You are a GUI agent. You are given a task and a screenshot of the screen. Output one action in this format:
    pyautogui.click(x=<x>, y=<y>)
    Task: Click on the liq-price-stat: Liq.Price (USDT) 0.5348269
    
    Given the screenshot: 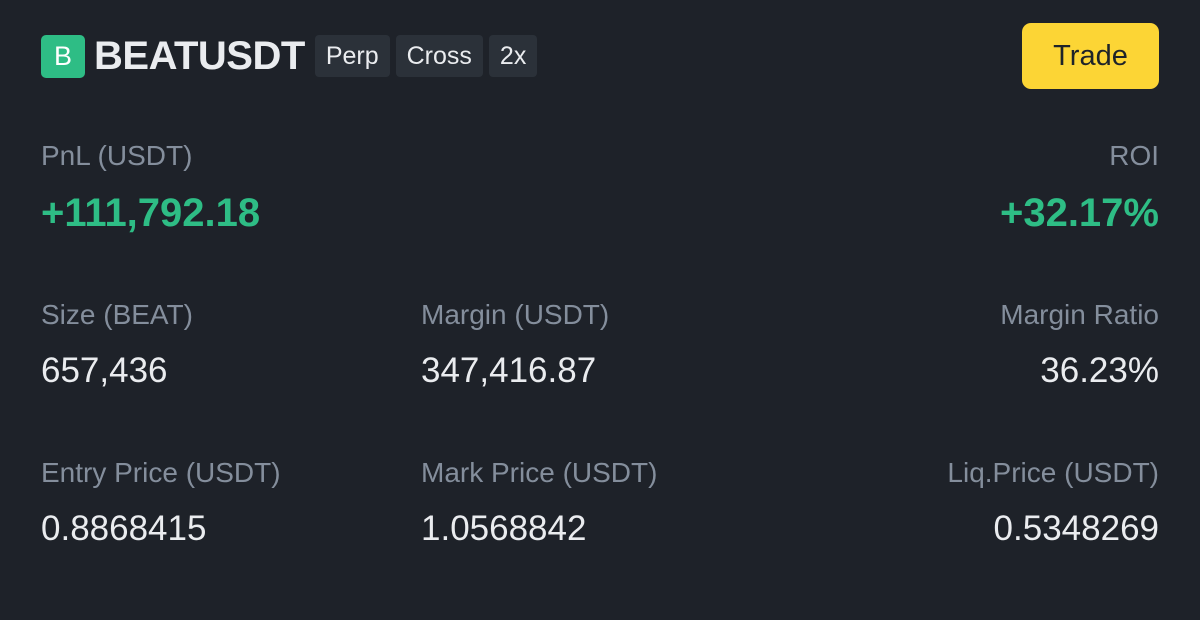 What is the action you would take?
    pyautogui.click(x=1053, y=502)
    